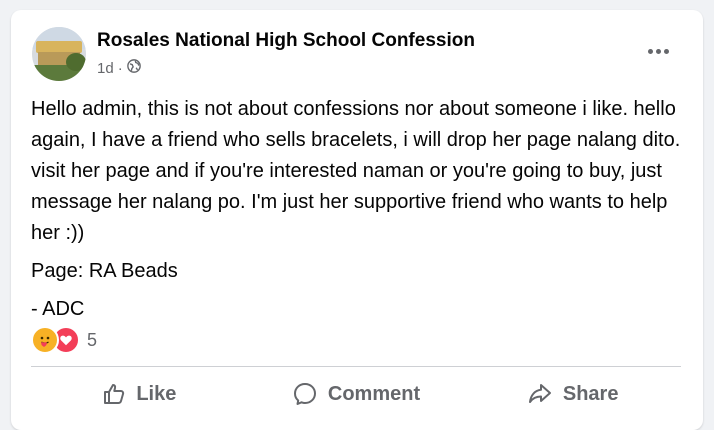  I want to click on post-paragraph: Page: RA Beads, so click(104, 271).